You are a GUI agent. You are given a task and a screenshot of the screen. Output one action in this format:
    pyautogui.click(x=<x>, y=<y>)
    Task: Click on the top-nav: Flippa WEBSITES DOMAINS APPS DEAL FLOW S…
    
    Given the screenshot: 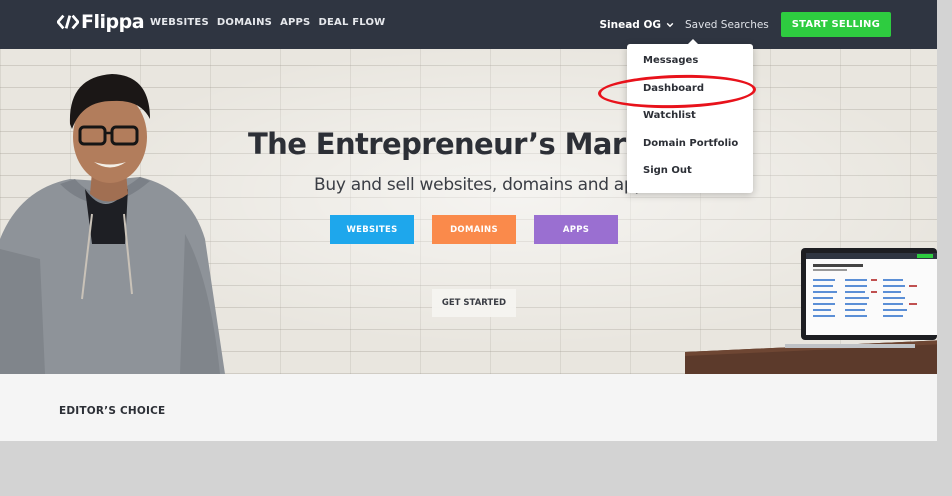 What is the action you would take?
    pyautogui.click(x=468, y=24)
    